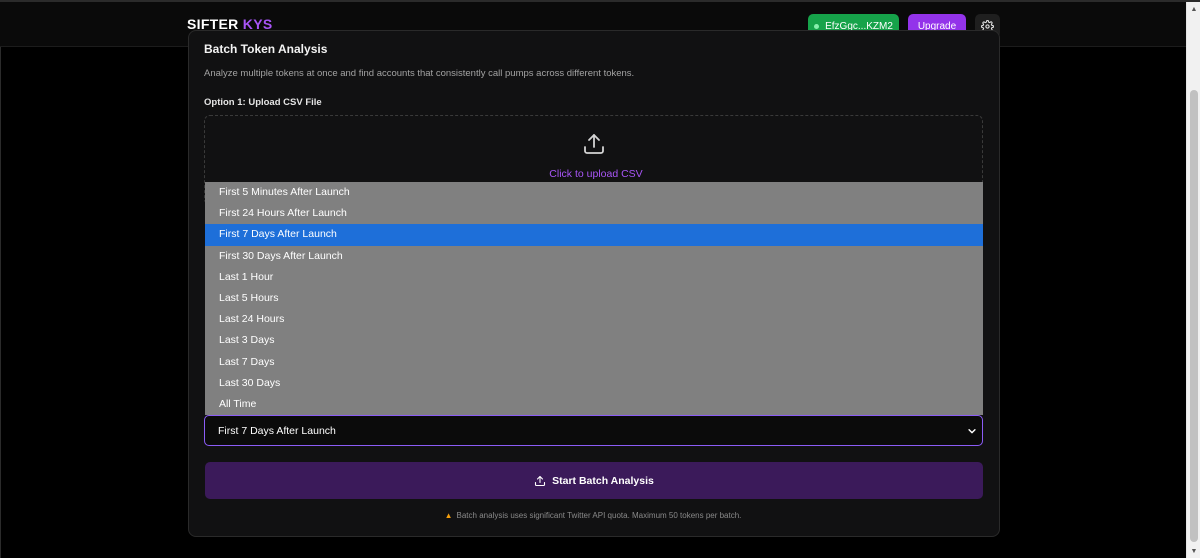 The image size is (1200, 558). What do you see at coordinates (594, 256) in the screenshot?
I see `timeframe-option: First 30 Days After Launch` at bounding box center [594, 256].